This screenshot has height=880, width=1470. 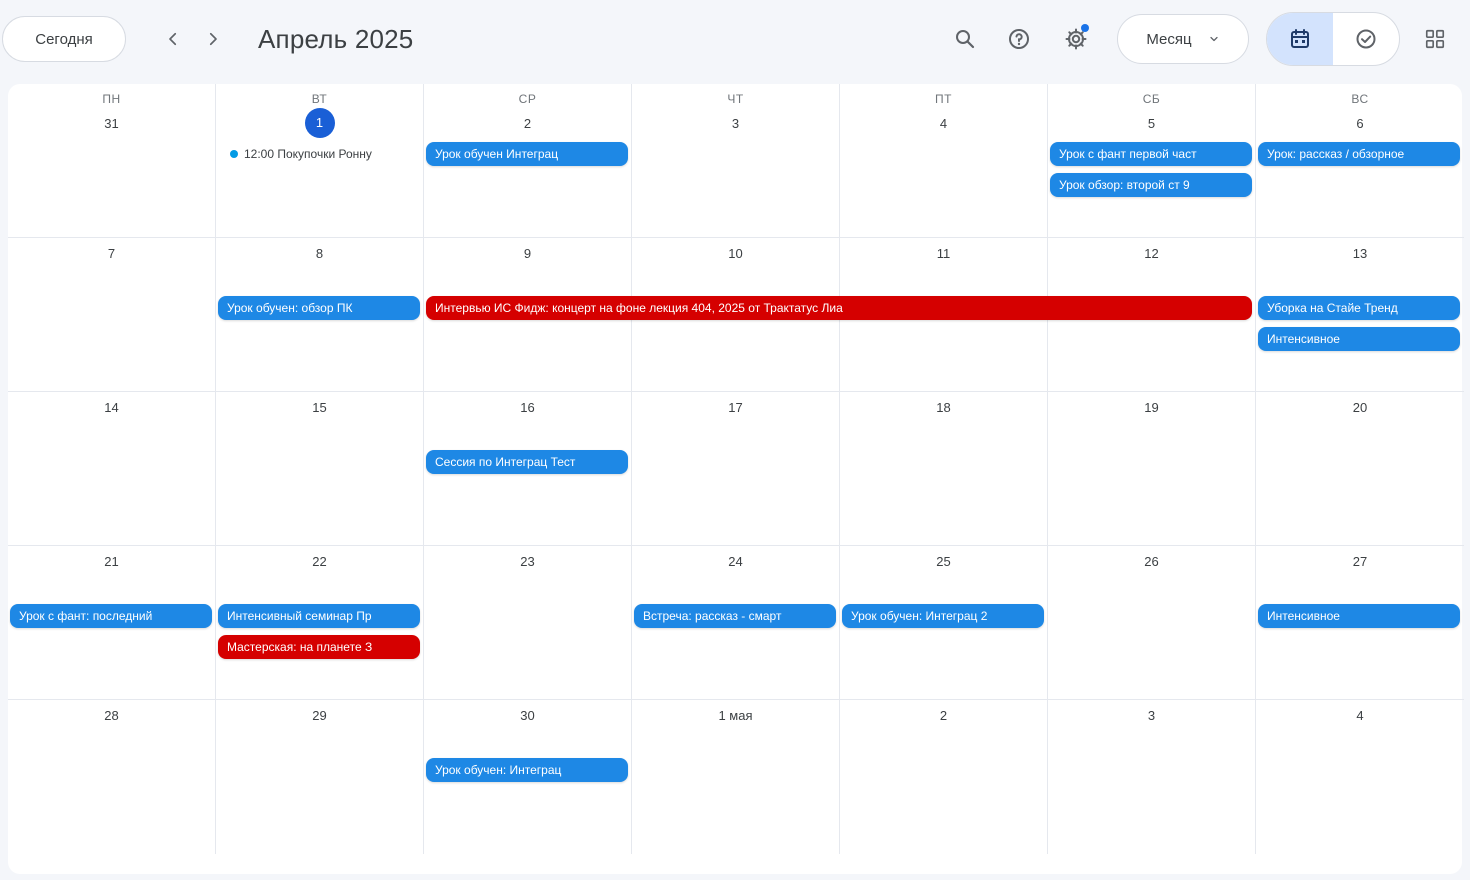 I want to click on view-selector: Месяц, so click(x=1183, y=39).